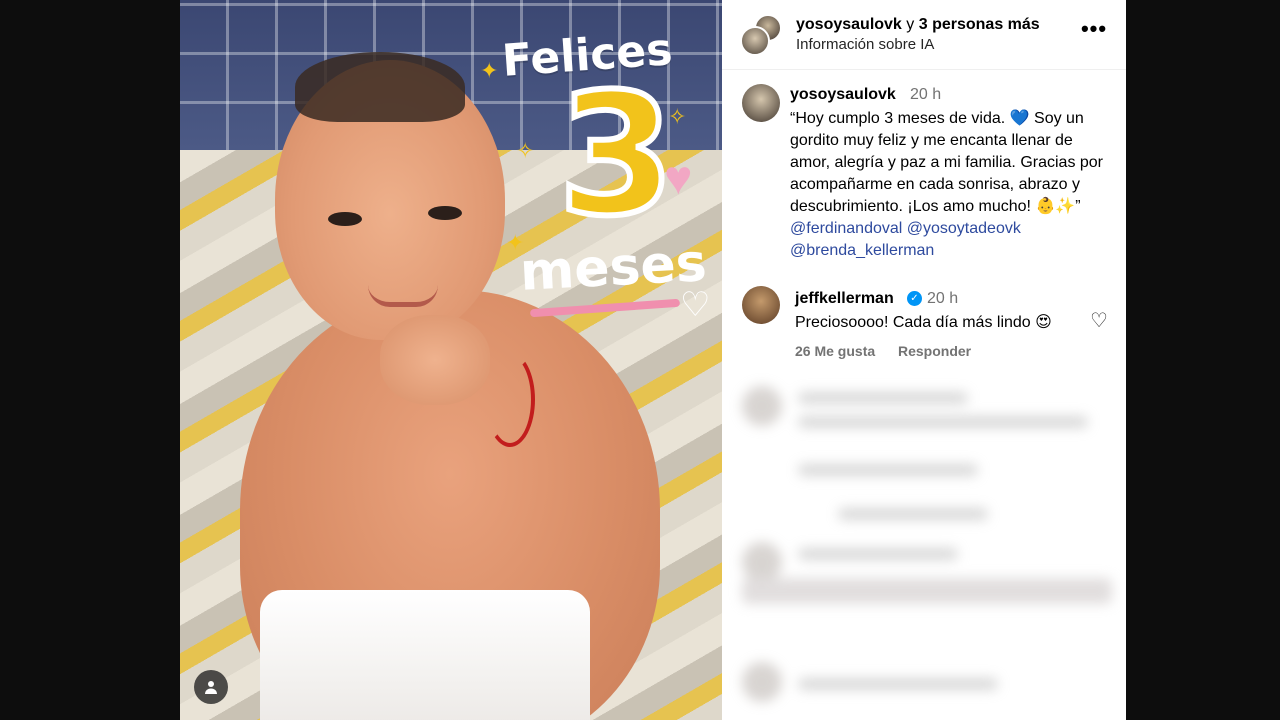 Image resolution: width=1280 pixels, height=720 pixels. Describe the element at coordinates (910, 24) in the screenshot. I see `header-joiner: y` at that location.